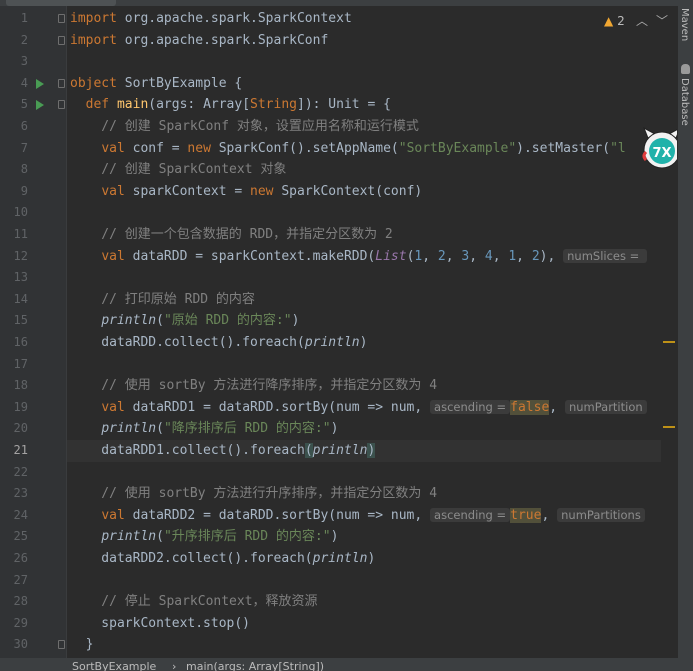  What do you see at coordinates (114, 665) in the screenshot?
I see `breadcrumb-object: SortByExample` at bounding box center [114, 665].